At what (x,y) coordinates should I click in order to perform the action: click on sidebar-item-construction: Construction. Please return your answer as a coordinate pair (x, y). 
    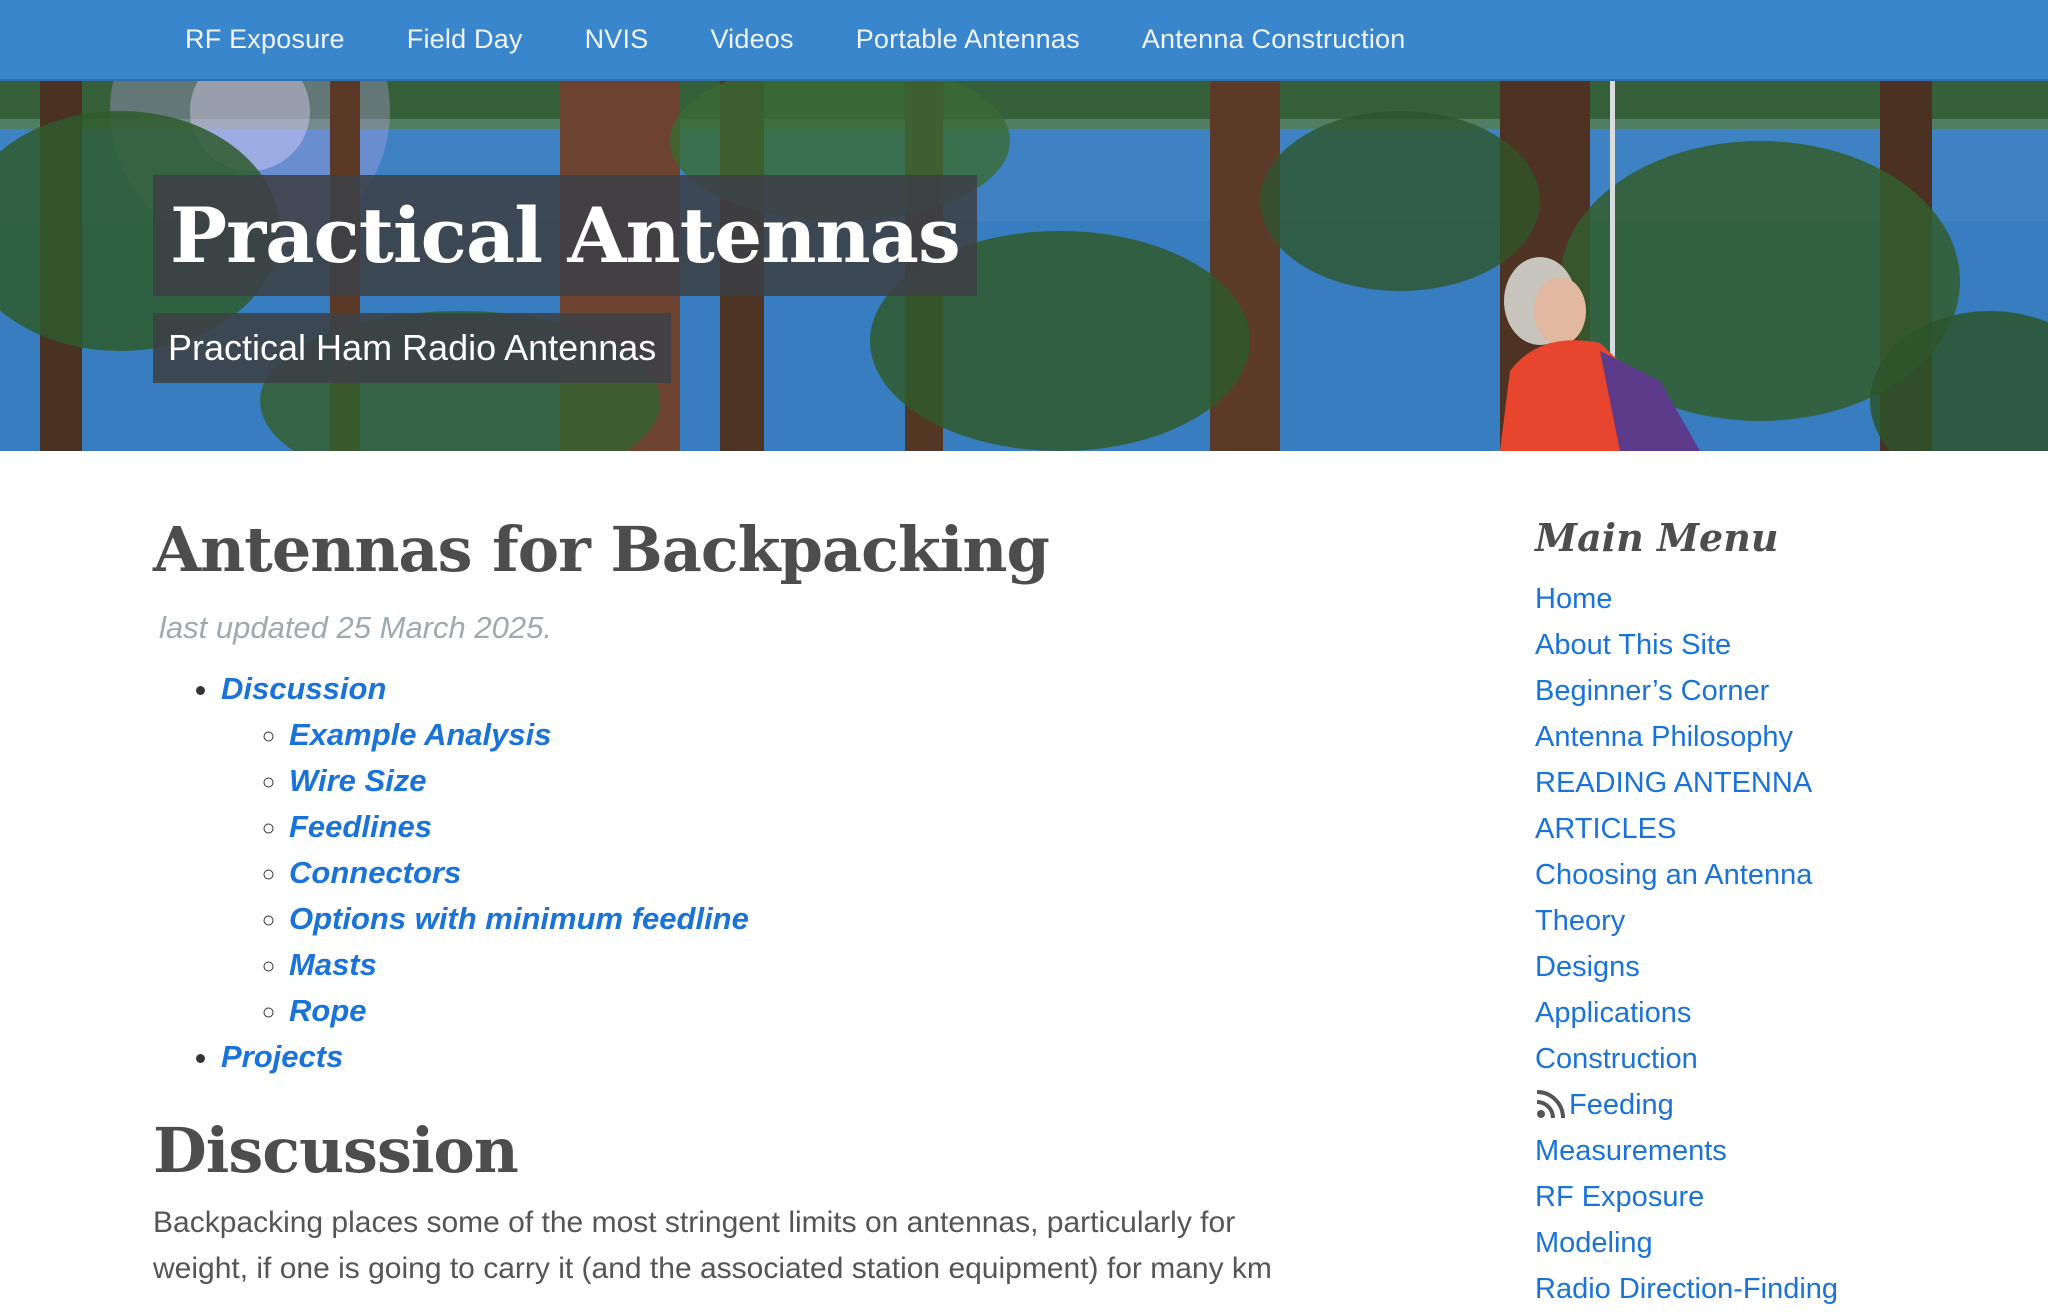
    Looking at the image, I should click on (1616, 1059).